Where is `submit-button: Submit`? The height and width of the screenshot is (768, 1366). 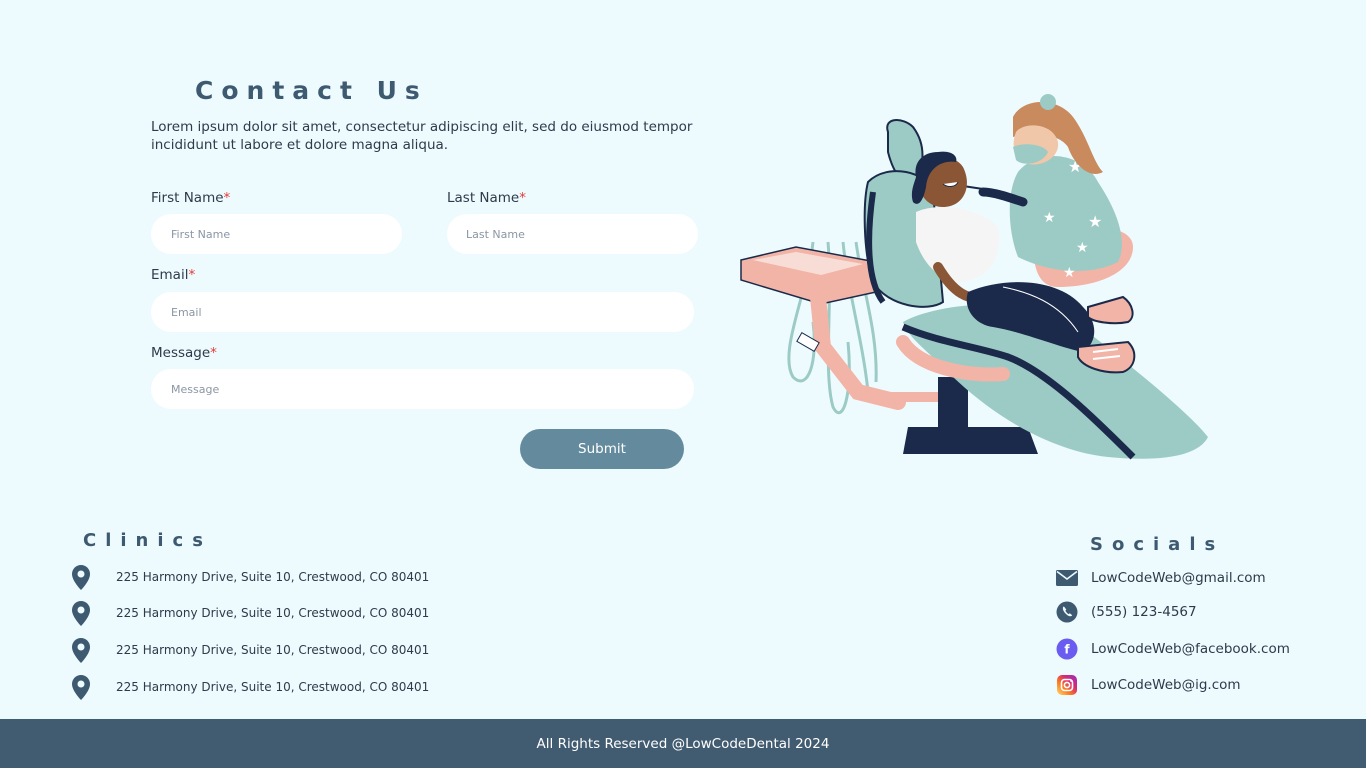 submit-button: Submit is located at coordinates (602, 449).